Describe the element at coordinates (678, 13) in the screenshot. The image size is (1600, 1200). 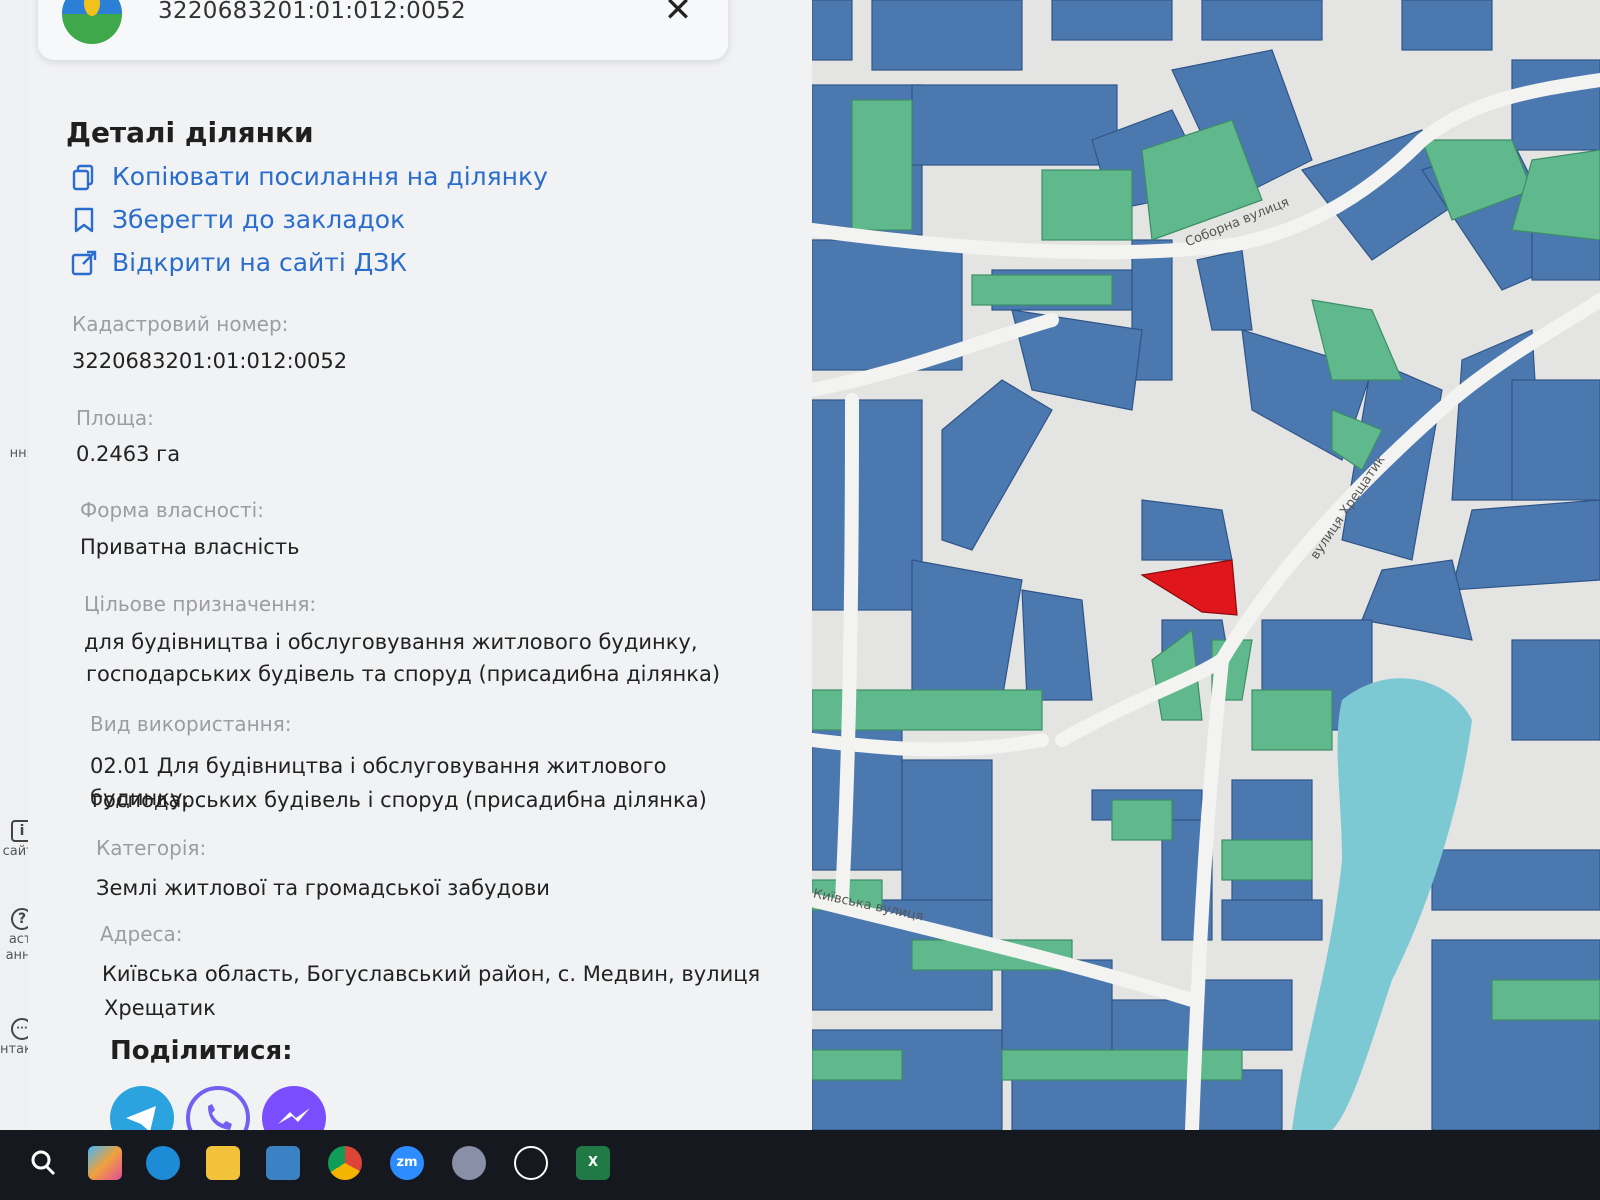
I see `close-icon: ✕` at that location.